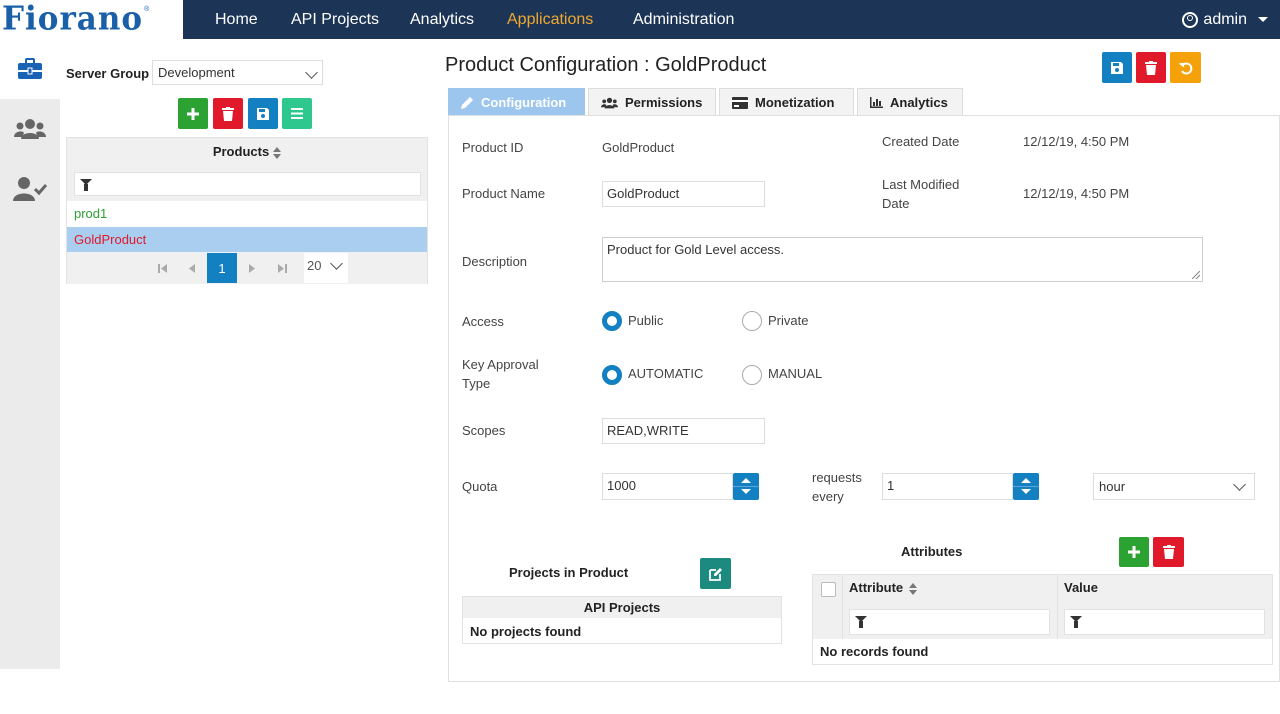 The width and height of the screenshot is (1280, 714). I want to click on resize-handle-icon, so click(1196, 275).